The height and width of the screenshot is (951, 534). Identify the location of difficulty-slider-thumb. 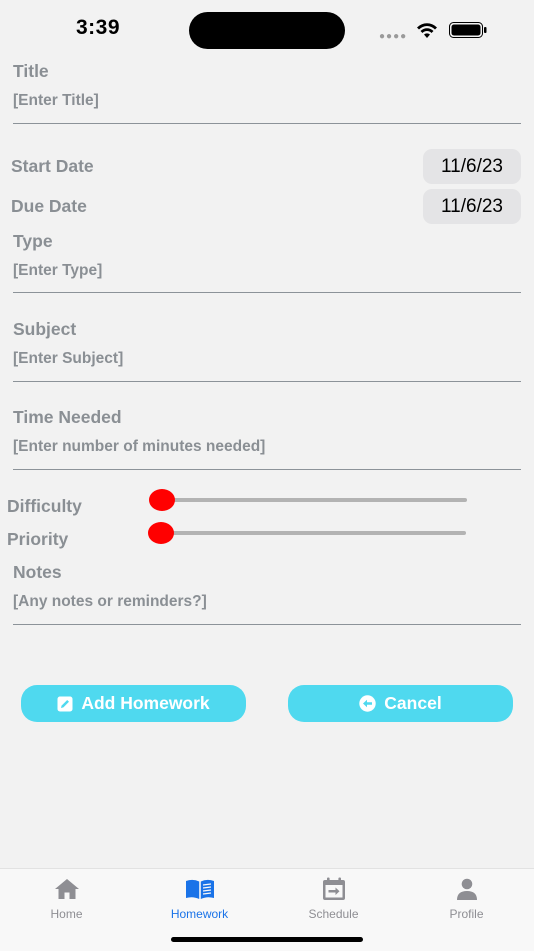
(162, 500).